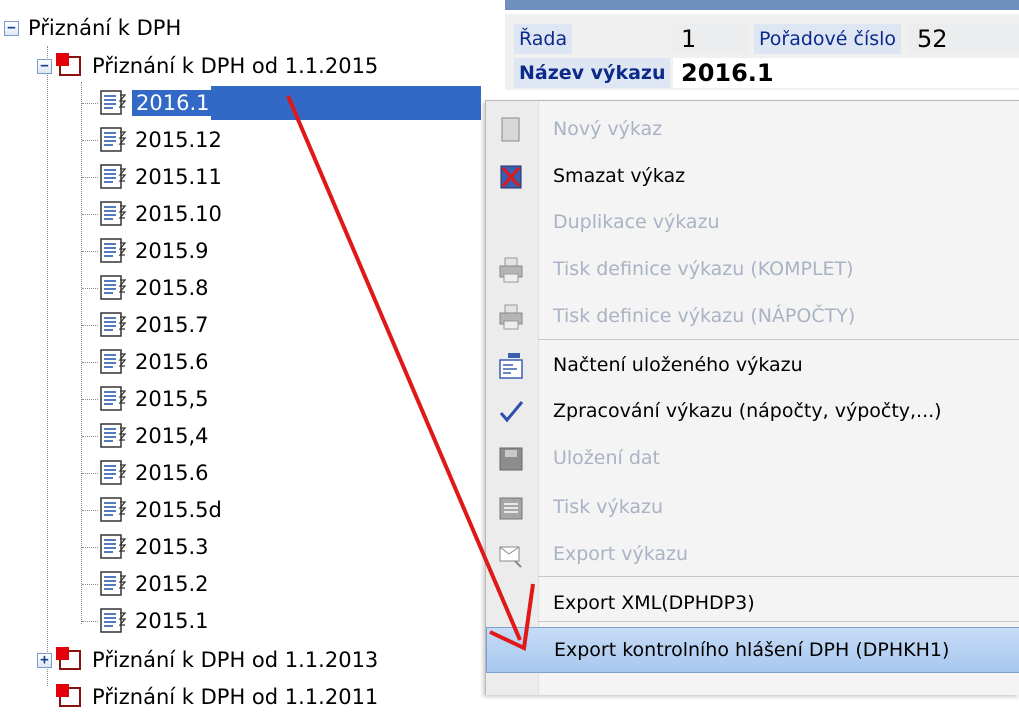 This screenshot has height=714, width=1019. I want to click on save-icon, so click(511, 459).